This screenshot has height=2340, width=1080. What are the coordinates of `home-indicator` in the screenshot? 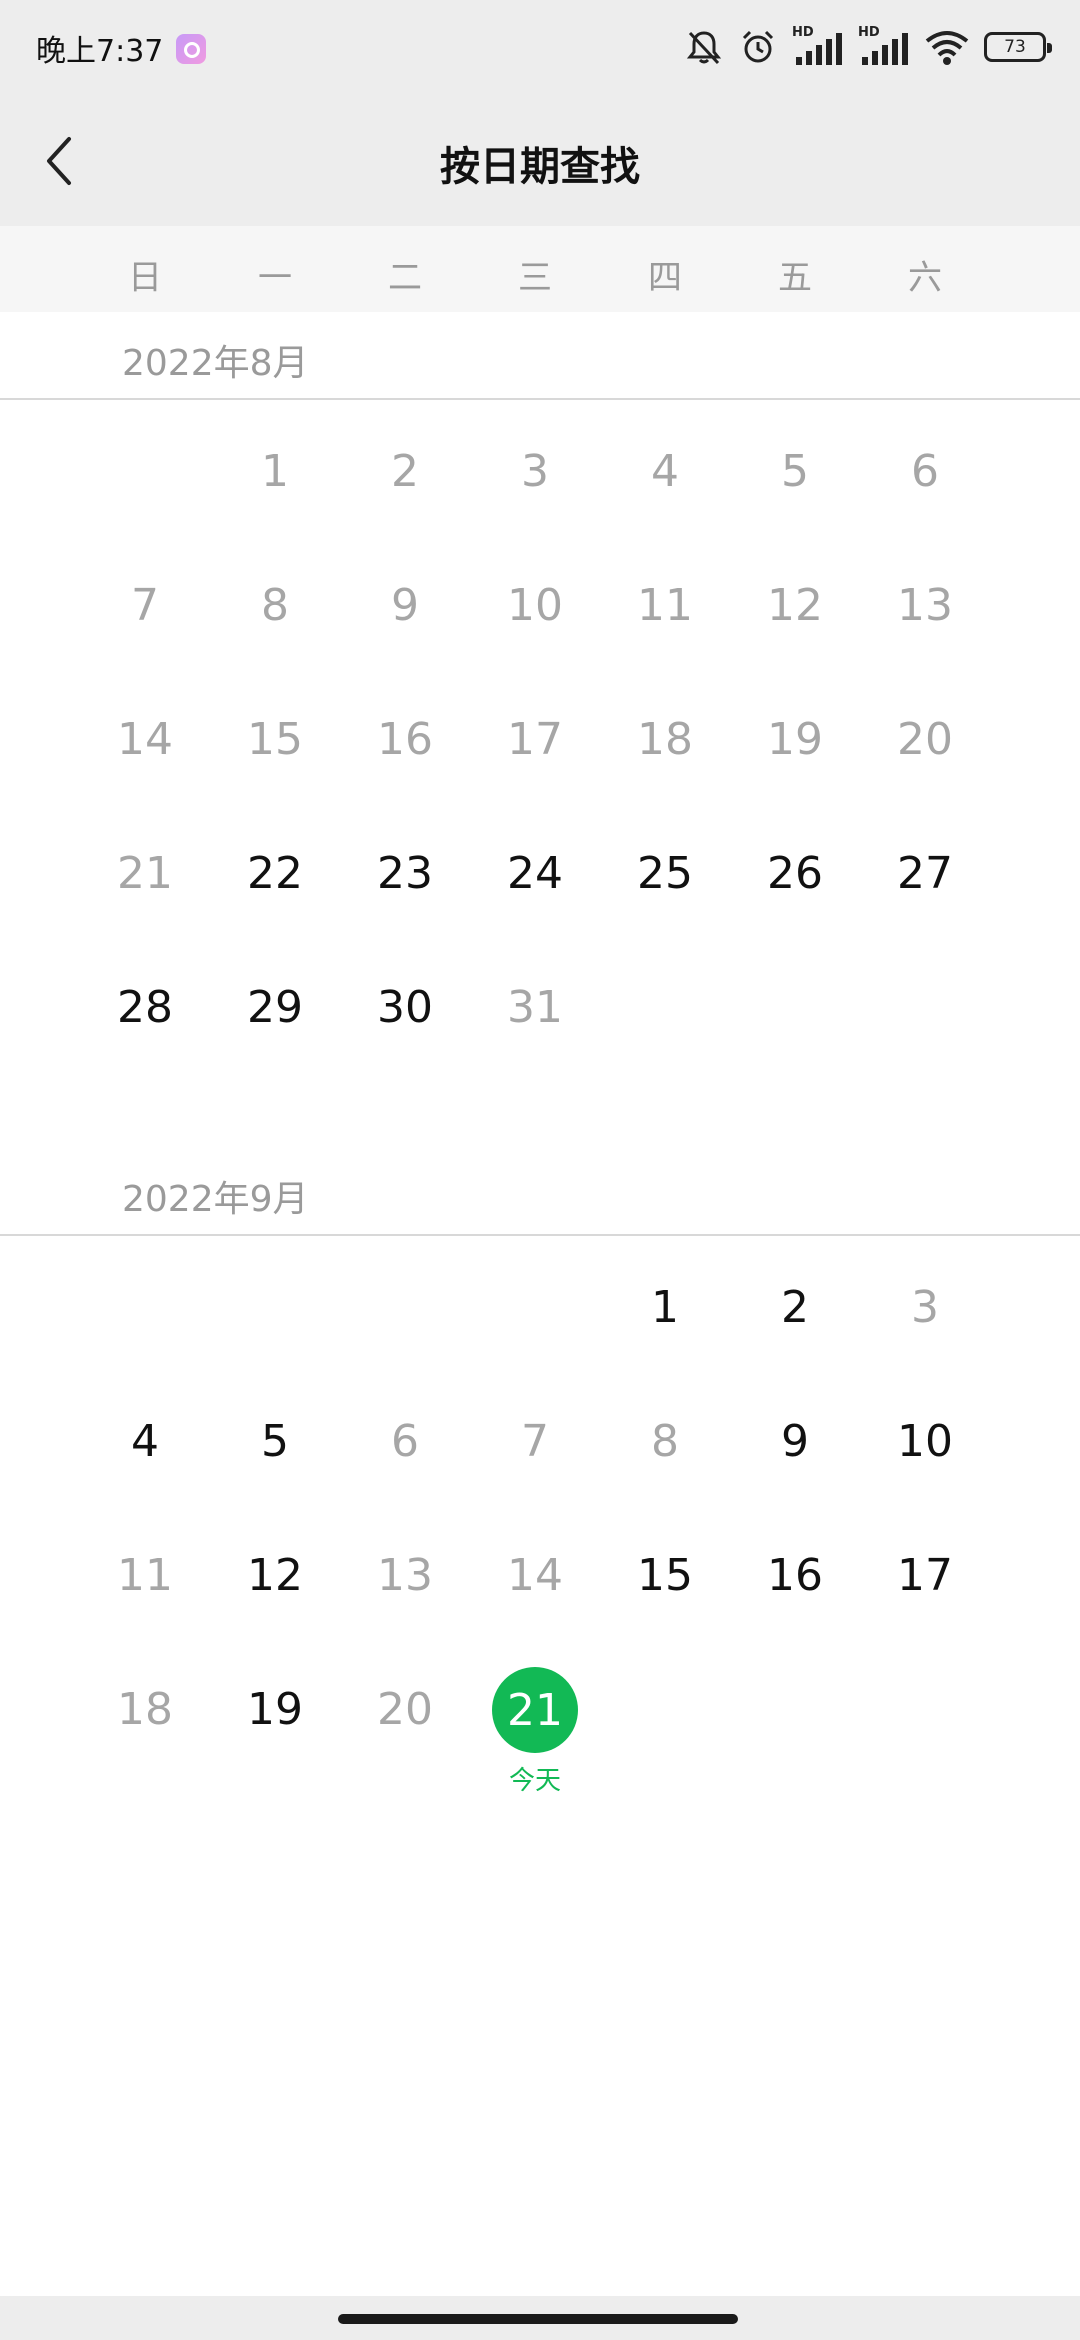 It's located at (538, 2319).